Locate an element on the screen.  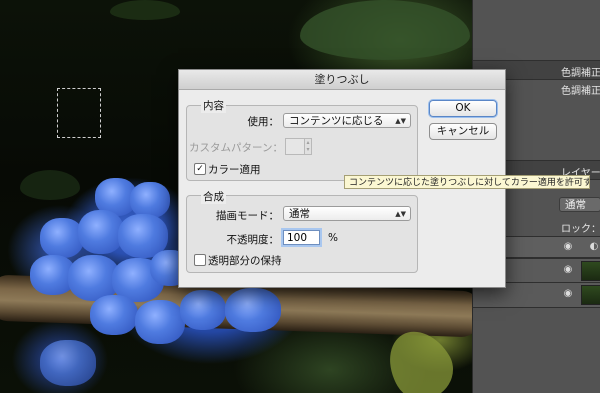
adjustment-layer-icon: ◐ is located at coordinates (594, 246).